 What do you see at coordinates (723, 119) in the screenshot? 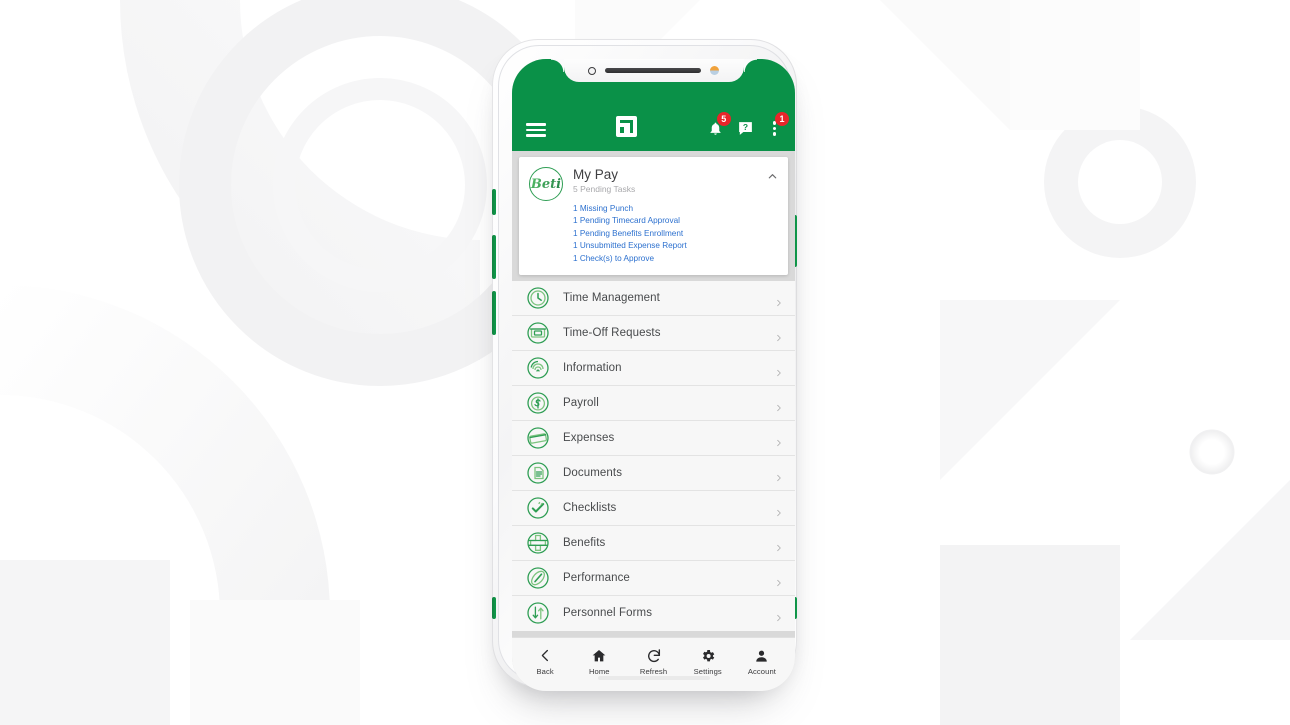
I see `notifications-badge: 5` at bounding box center [723, 119].